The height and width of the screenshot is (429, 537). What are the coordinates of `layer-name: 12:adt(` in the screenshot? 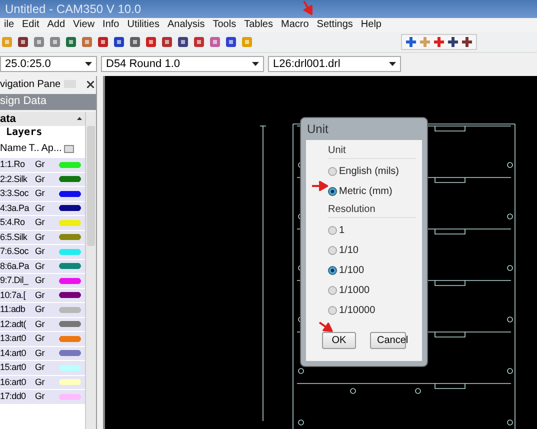 It's located at (17, 324).